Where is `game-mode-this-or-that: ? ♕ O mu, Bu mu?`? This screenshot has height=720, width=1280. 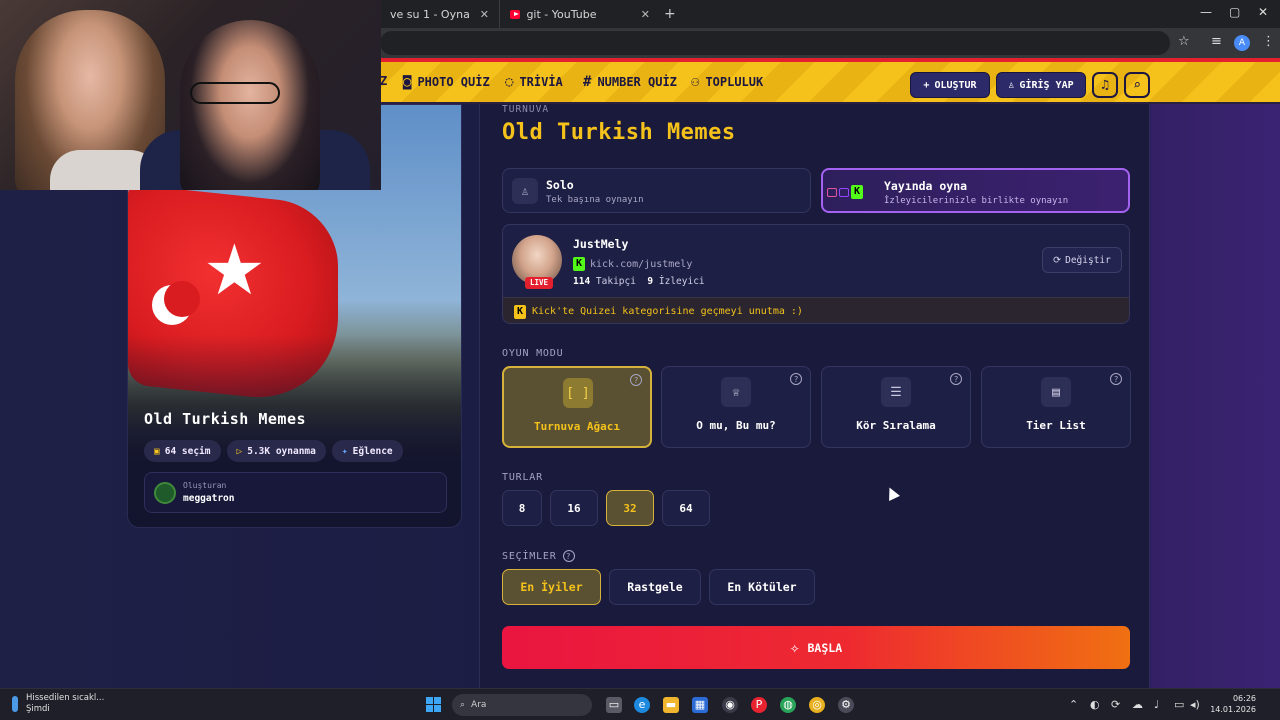
game-mode-this-or-that: ? ♕ O mu, Bu mu? is located at coordinates (736, 407).